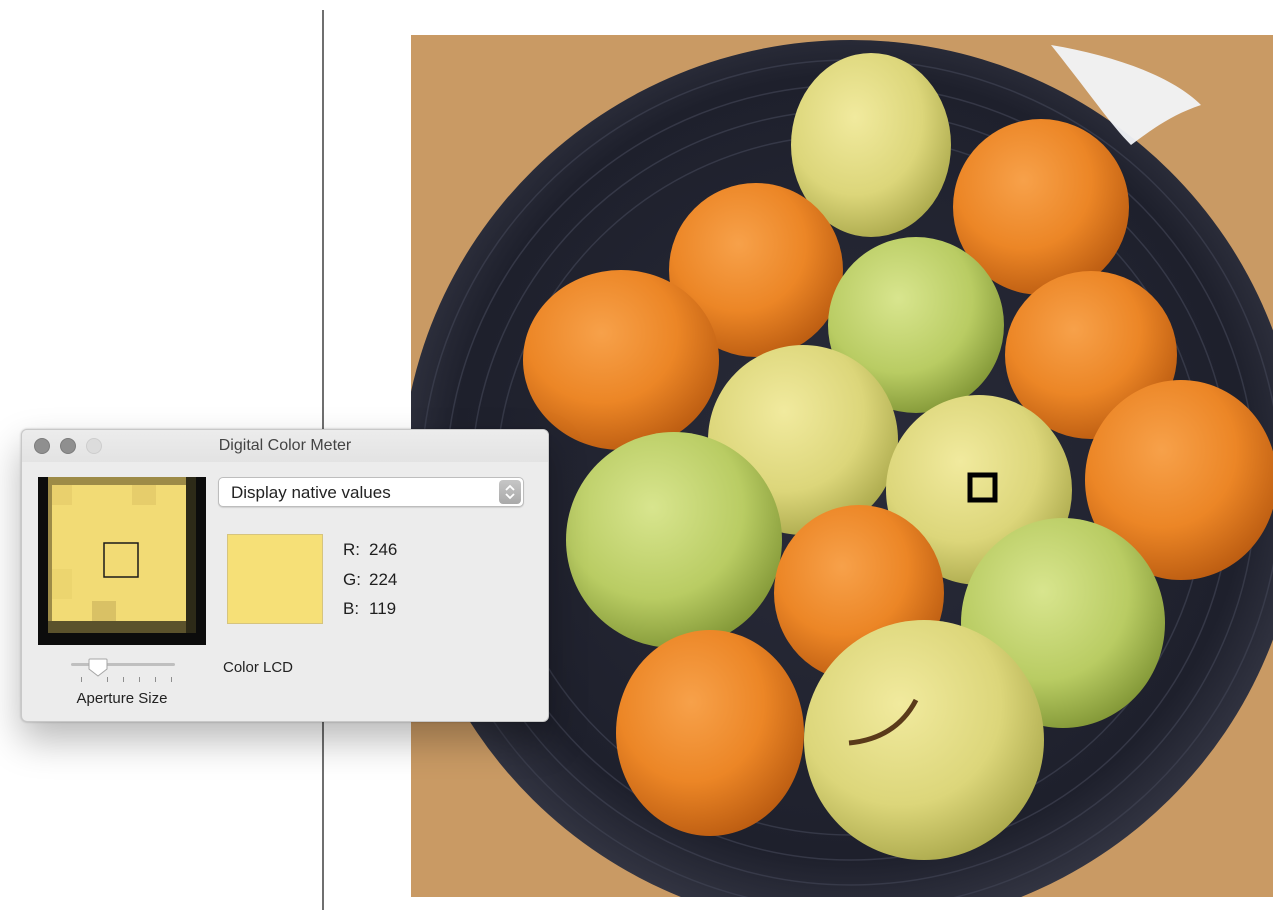 The width and height of the screenshot is (1274, 910). I want to click on green-label: G:, so click(352, 579).